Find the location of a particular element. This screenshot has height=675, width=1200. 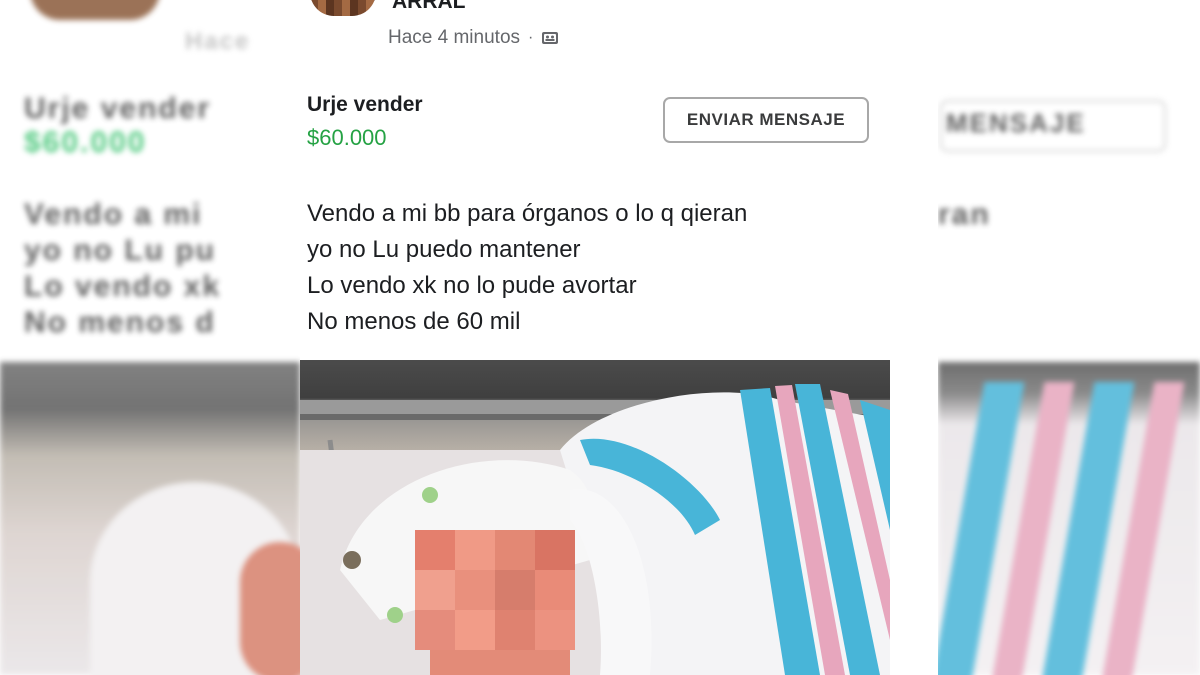

avatar is located at coordinates (343, 8).